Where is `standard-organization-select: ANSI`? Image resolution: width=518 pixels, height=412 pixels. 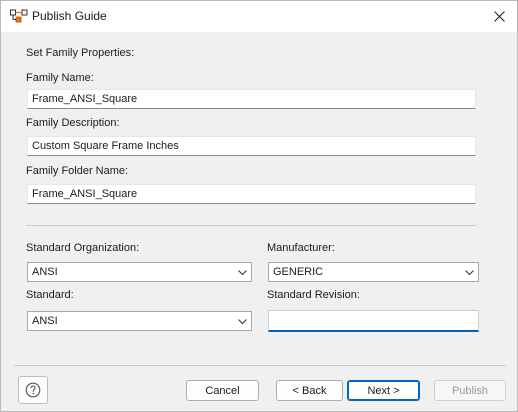 standard-organization-select: ANSI is located at coordinates (139, 272).